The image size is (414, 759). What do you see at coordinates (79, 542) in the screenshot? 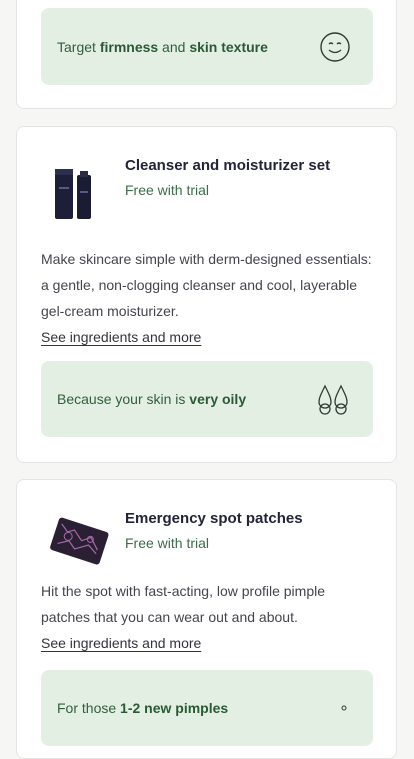
I see `patches-product-image` at bounding box center [79, 542].